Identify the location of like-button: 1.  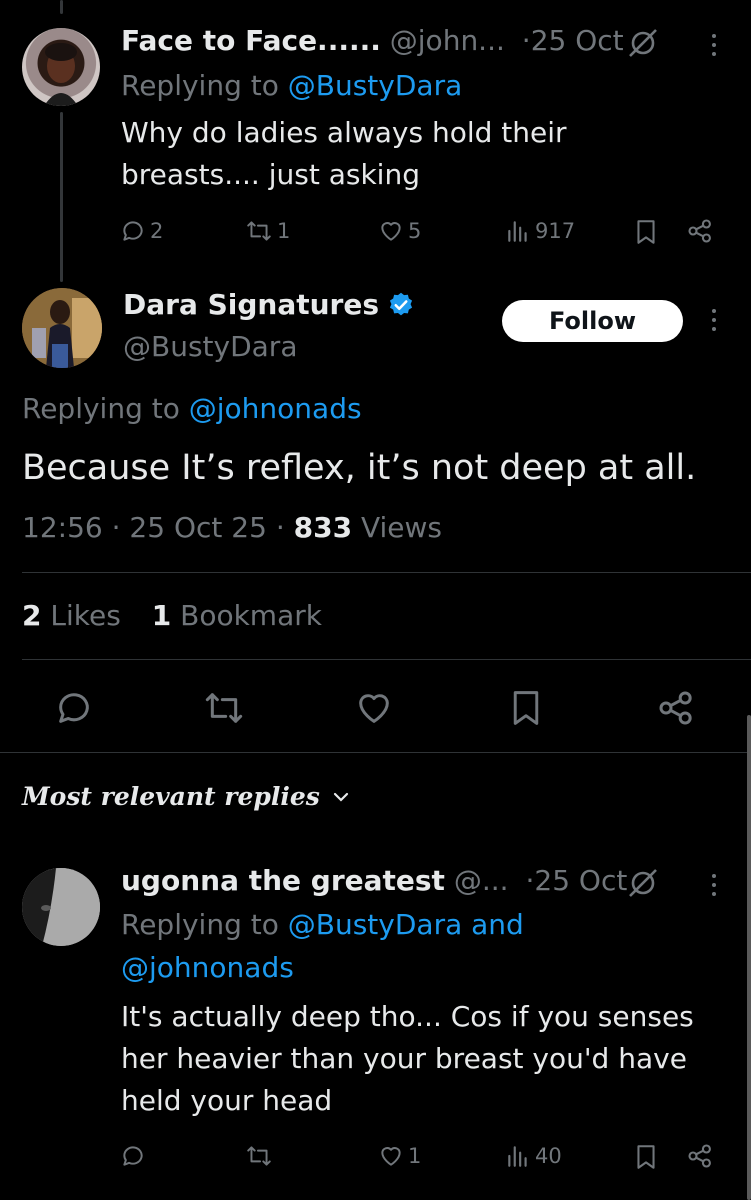
(399, 1156).